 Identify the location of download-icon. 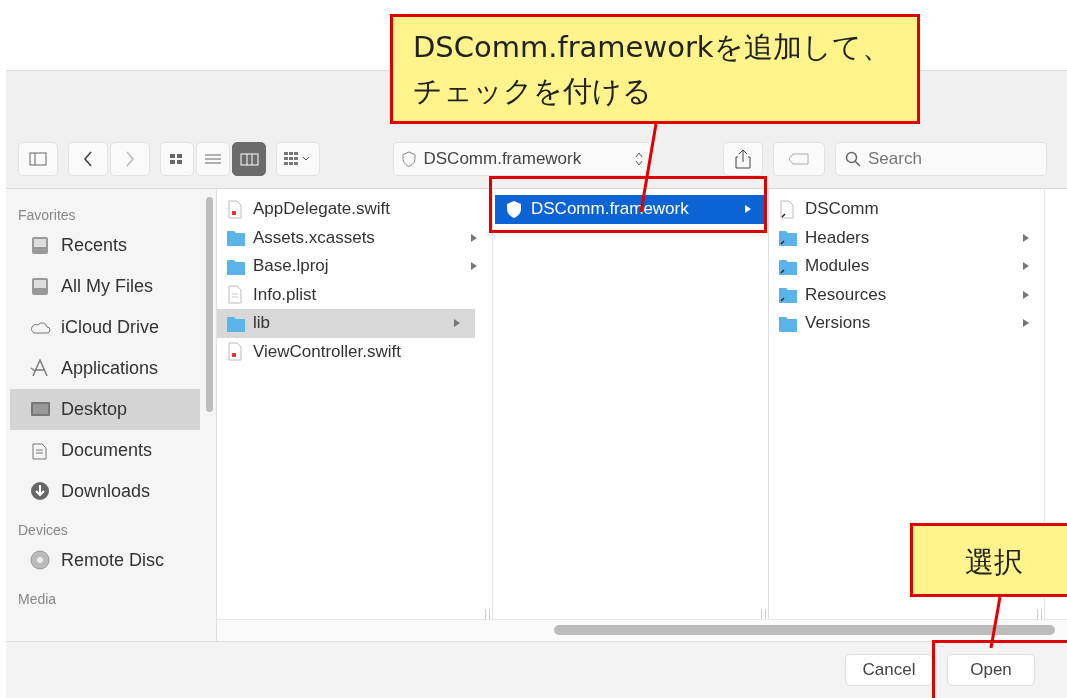
(40, 491).